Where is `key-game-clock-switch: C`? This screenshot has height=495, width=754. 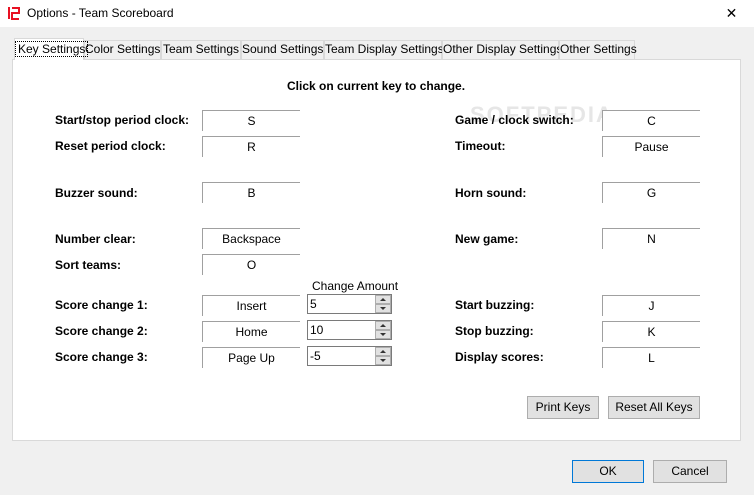 key-game-clock-switch: C is located at coordinates (651, 120).